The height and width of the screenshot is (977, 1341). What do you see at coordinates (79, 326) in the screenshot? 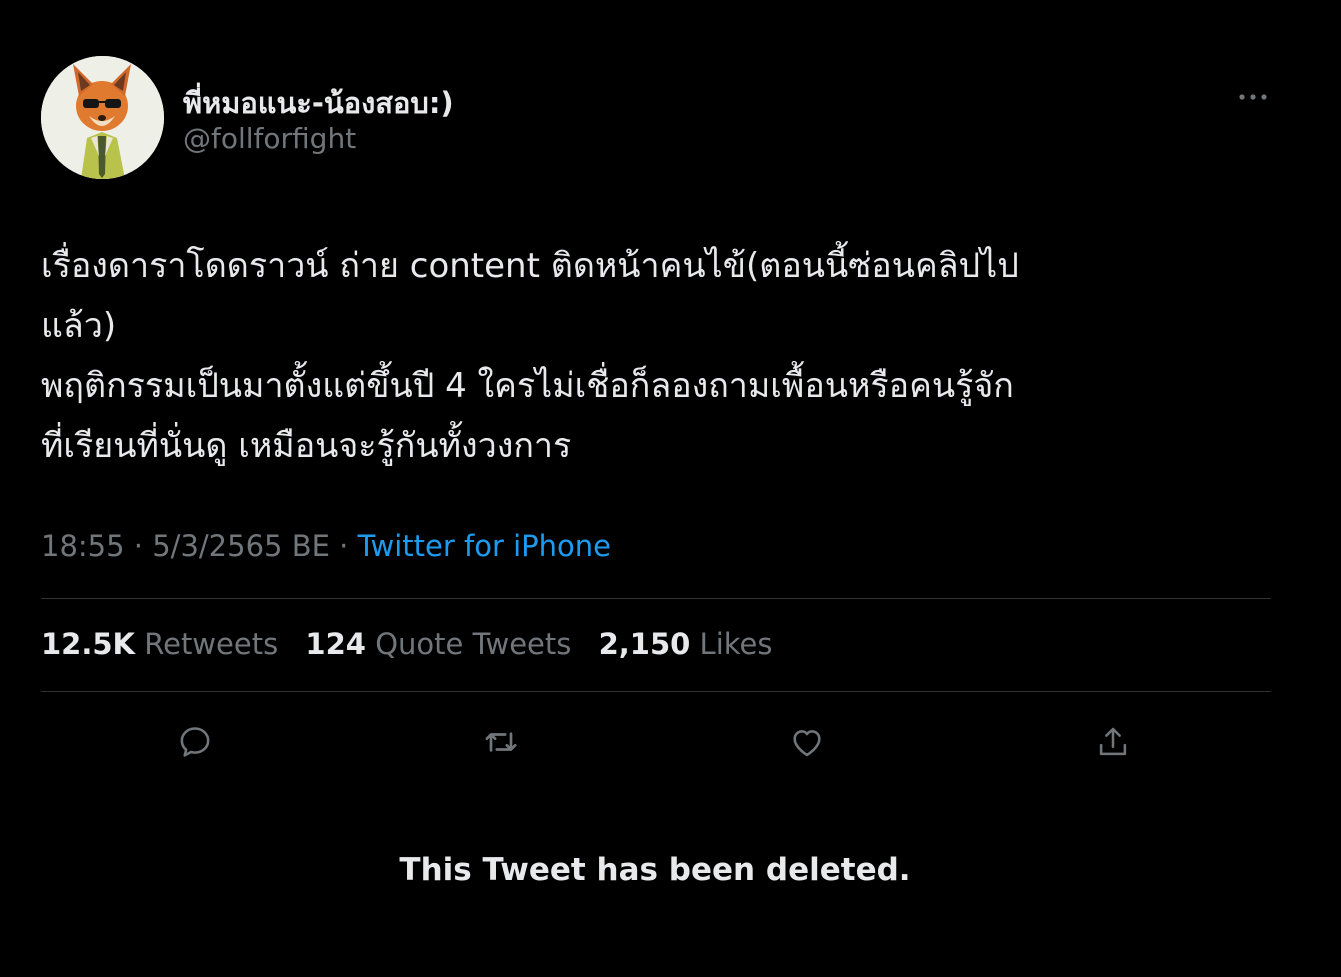
I see `tweet-line: แล้ว)` at bounding box center [79, 326].